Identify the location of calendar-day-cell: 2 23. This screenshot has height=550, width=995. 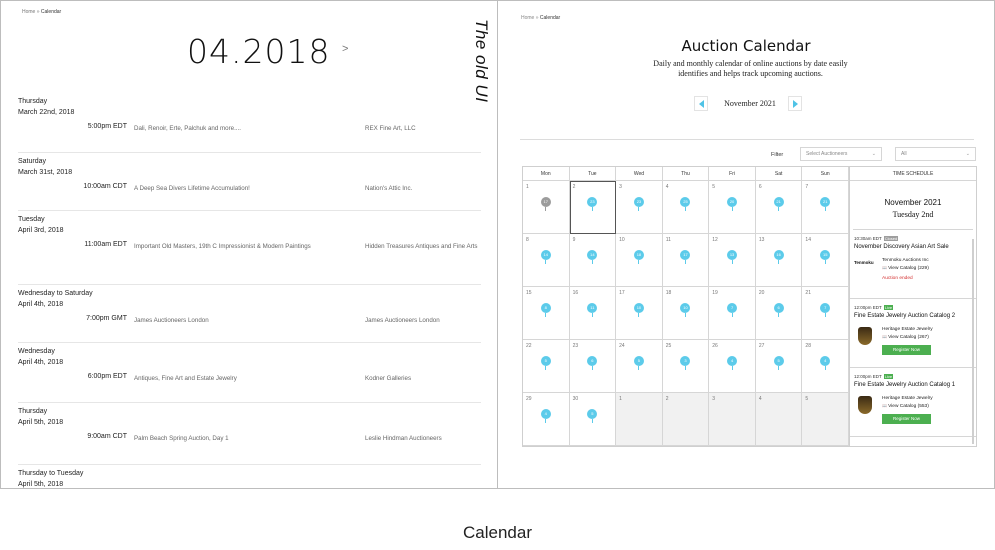
(593, 207).